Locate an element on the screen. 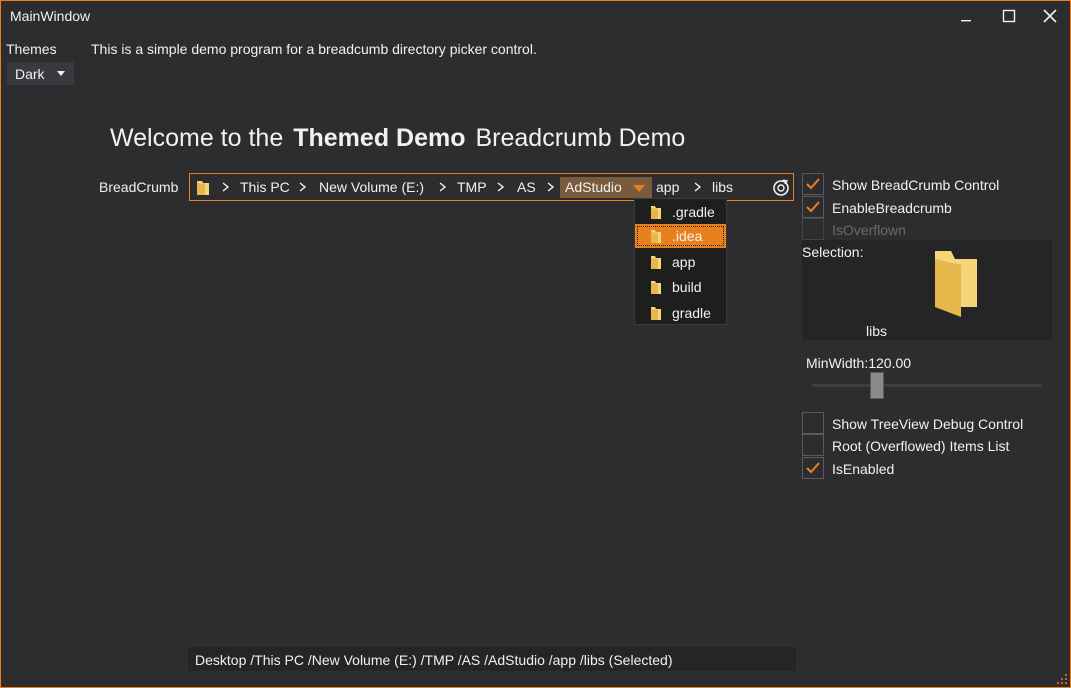 The height and width of the screenshot is (688, 1071). show-treeview-checkbox is located at coordinates (813, 423).